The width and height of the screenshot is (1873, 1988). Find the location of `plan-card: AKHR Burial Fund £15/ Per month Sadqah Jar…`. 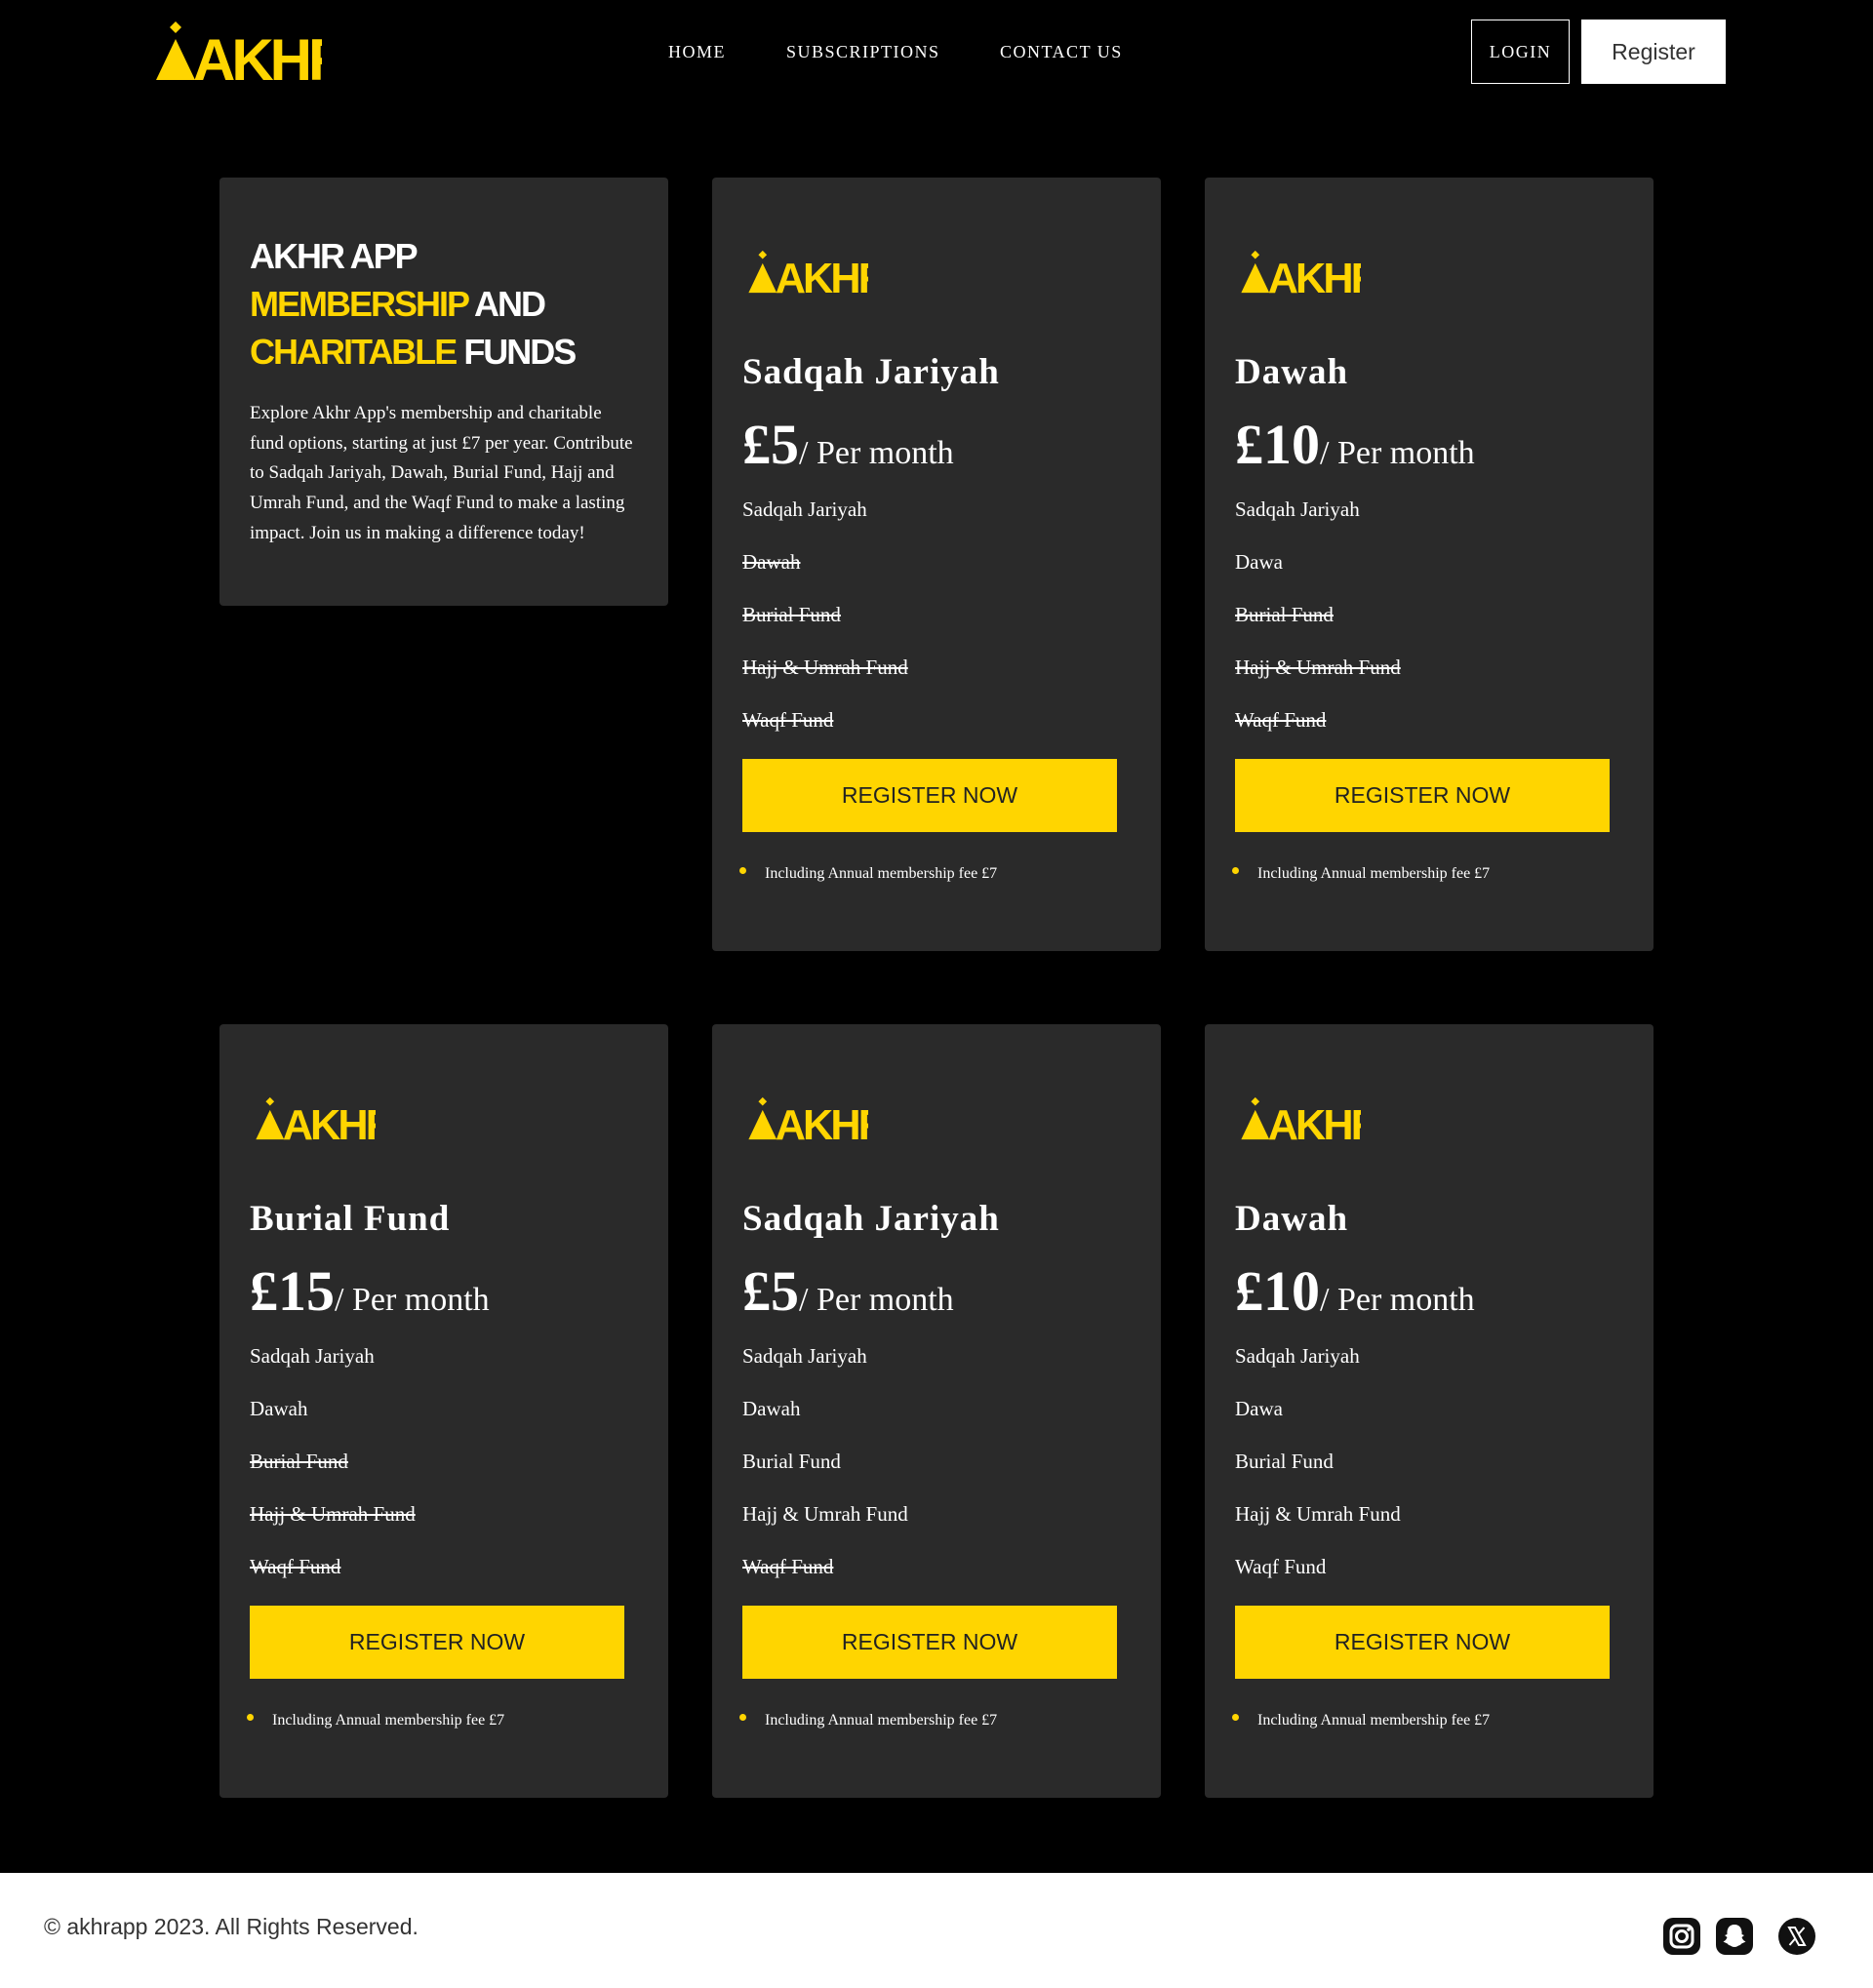

plan-card: AKHR Burial Fund £15/ Per month Sadqah Jar… is located at coordinates (443, 1411).